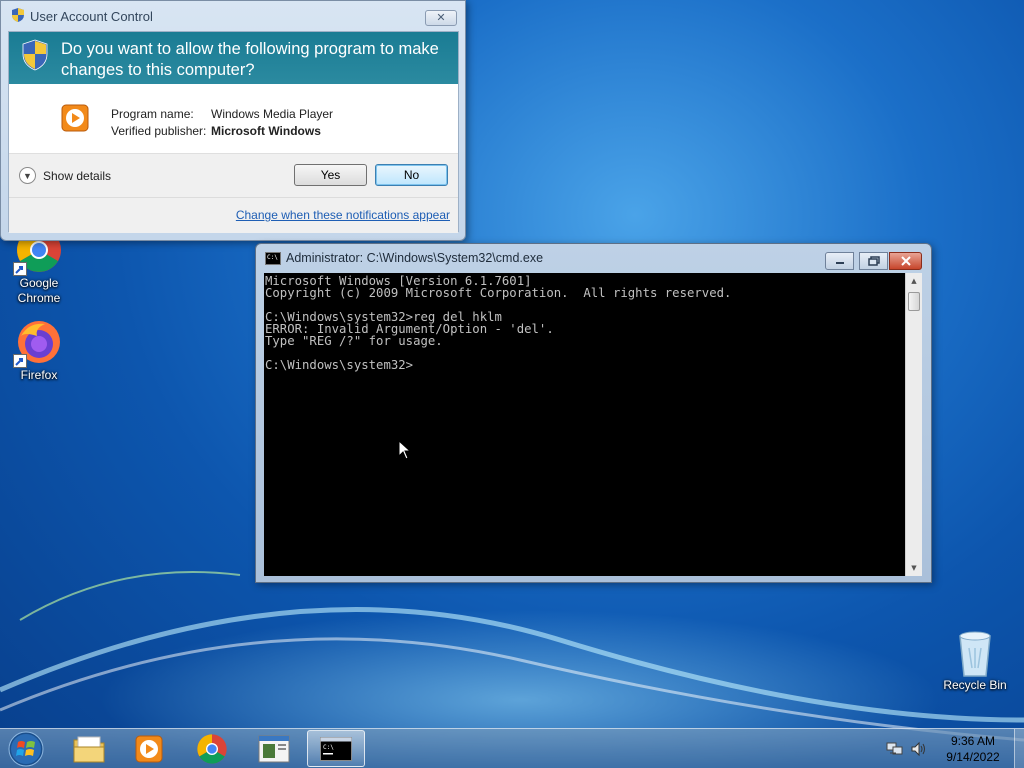  What do you see at coordinates (159, 131) in the screenshot?
I see `publisher-label: Verified publisher:` at bounding box center [159, 131].